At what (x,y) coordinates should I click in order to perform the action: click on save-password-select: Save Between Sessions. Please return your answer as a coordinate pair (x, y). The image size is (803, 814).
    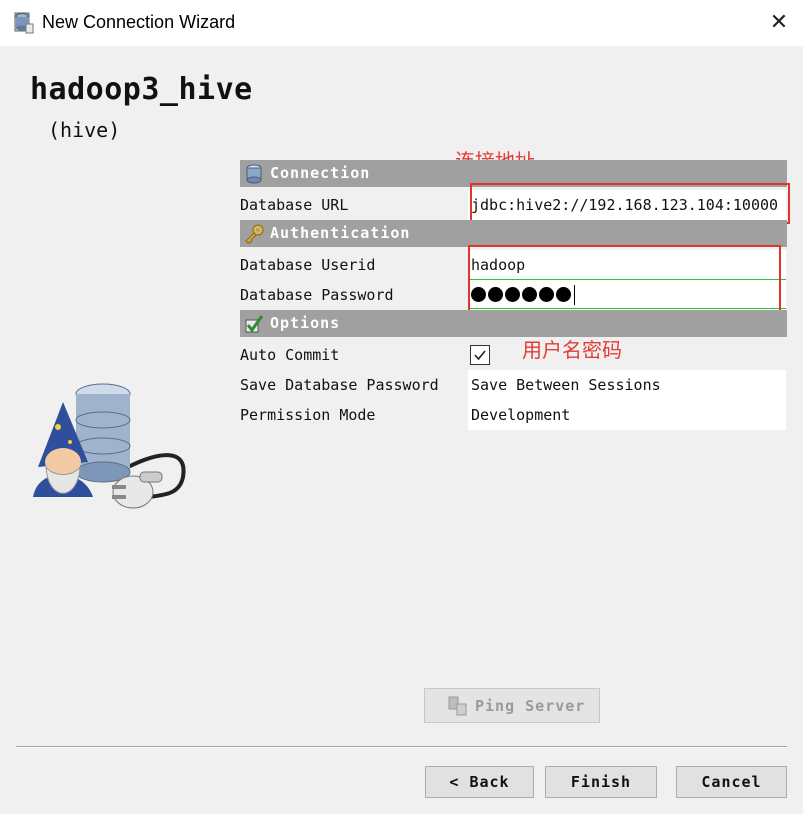
    Looking at the image, I should click on (627, 385).